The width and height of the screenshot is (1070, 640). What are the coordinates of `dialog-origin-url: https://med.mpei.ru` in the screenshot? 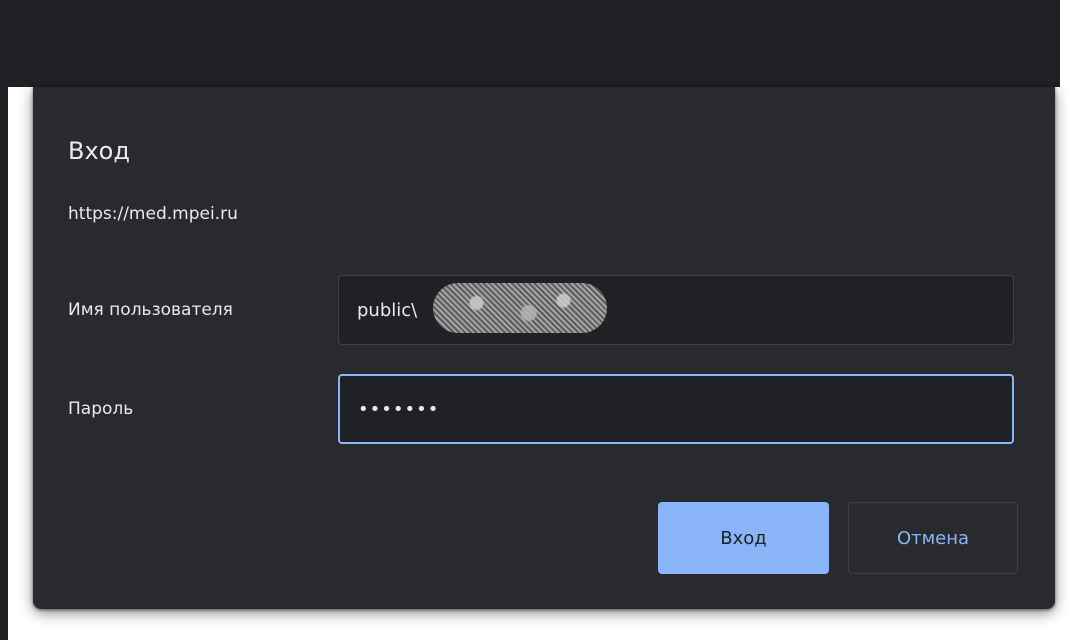 It's located at (153, 214).